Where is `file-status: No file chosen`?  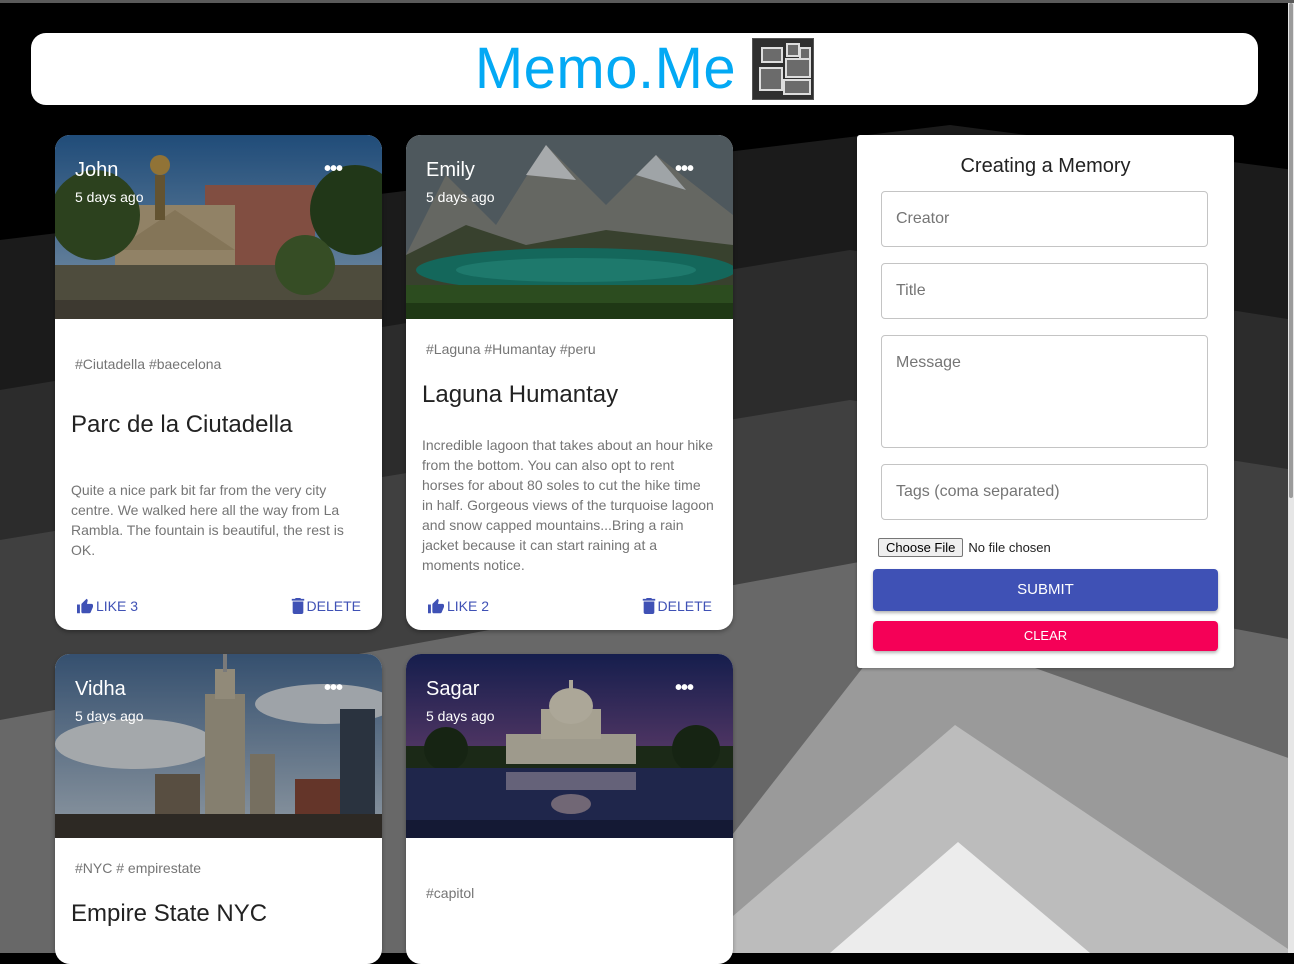 file-status: No file chosen is located at coordinates (1009, 547).